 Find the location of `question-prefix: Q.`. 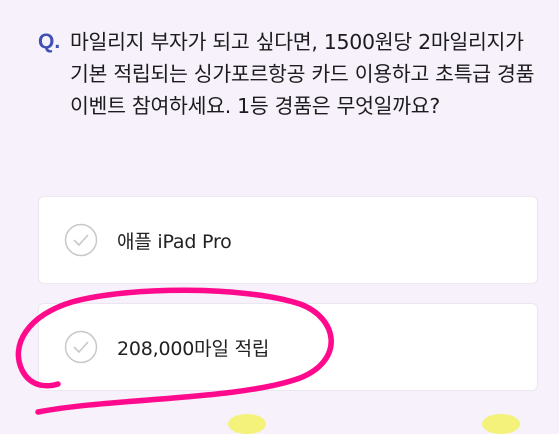

question-prefix: Q. is located at coordinates (49, 41).